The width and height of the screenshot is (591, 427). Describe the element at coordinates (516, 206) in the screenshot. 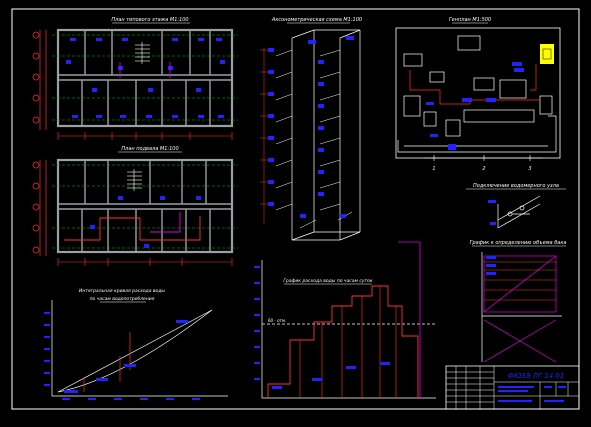

I see `water-meter-node: Подключение водомерного узла` at that location.